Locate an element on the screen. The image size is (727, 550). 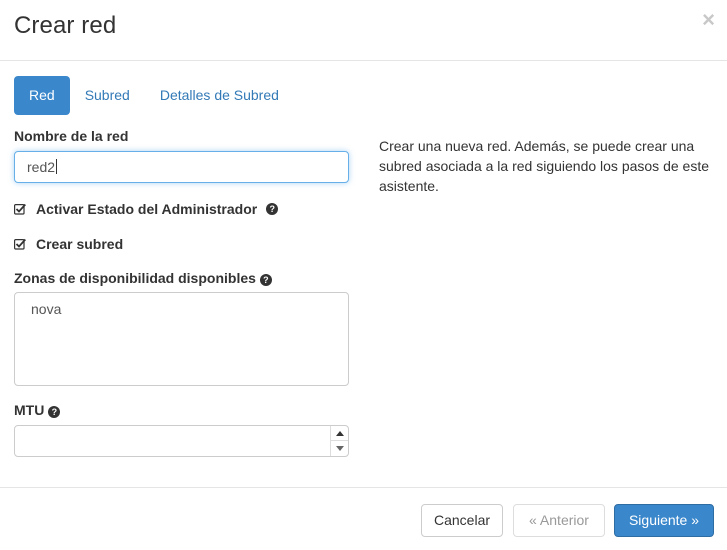
spin-down-button is located at coordinates (339, 448).